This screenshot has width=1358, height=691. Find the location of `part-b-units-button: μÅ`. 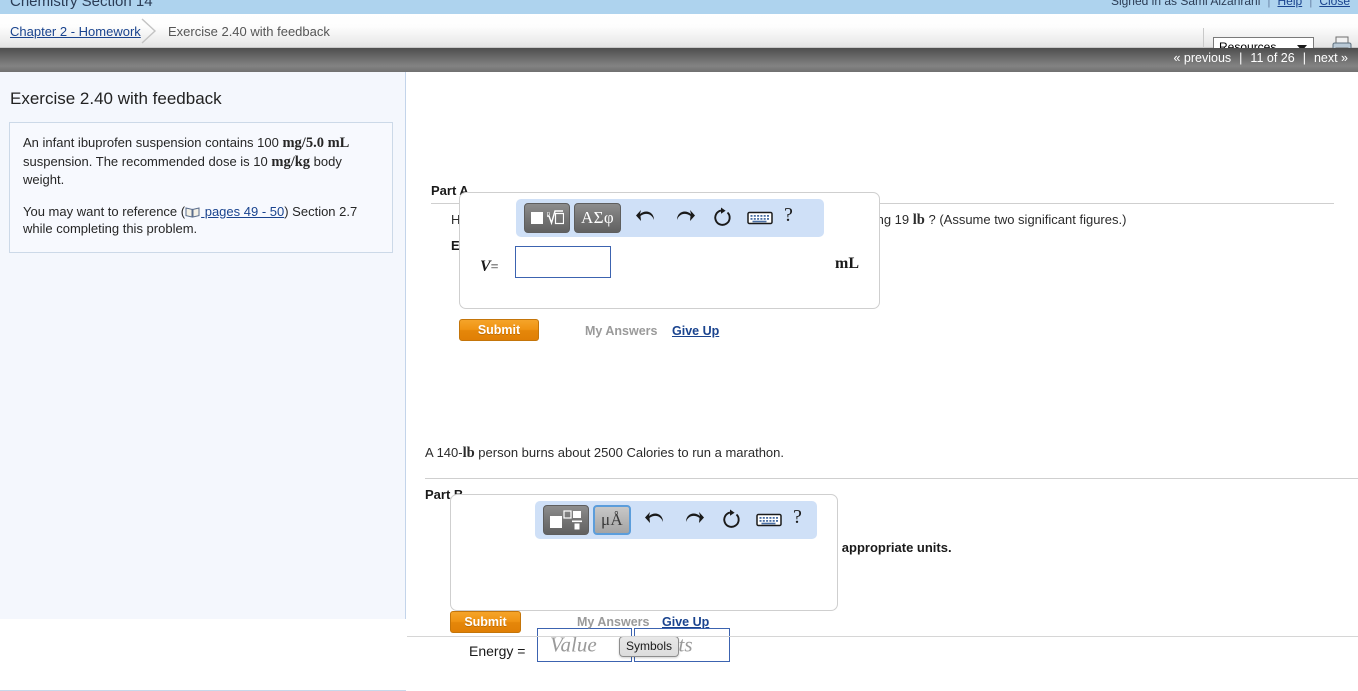

part-b-units-button: μÅ is located at coordinates (612, 520).